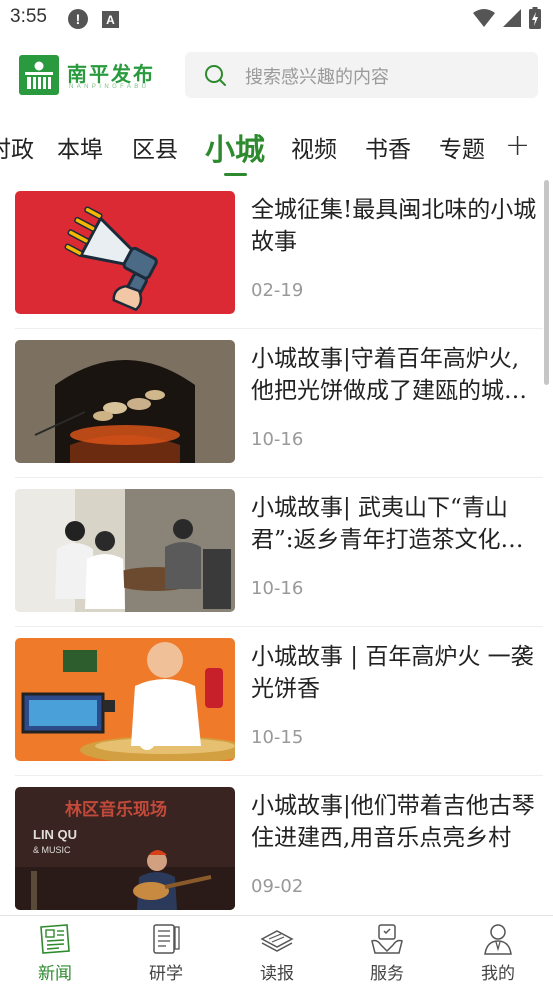 The image size is (553, 984). What do you see at coordinates (546, 282) in the screenshot?
I see `scrollbar` at bounding box center [546, 282].